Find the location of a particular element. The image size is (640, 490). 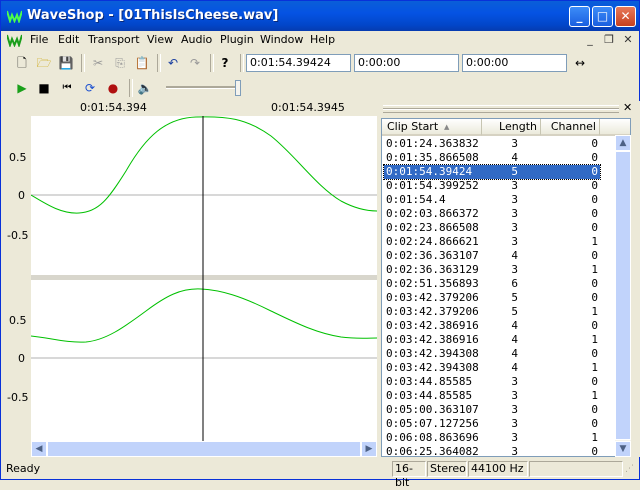

column-clip-start: Clip Start ▲ is located at coordinates (432, 127).